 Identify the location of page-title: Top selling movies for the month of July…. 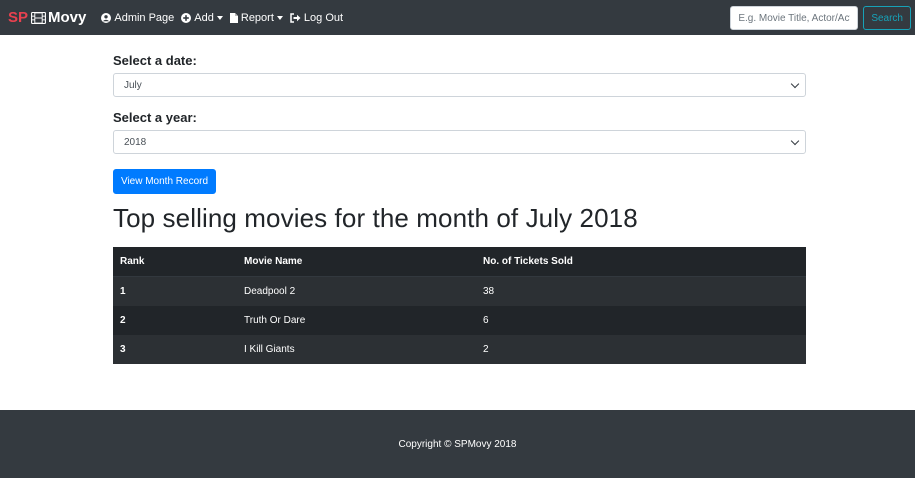
(375, 218).